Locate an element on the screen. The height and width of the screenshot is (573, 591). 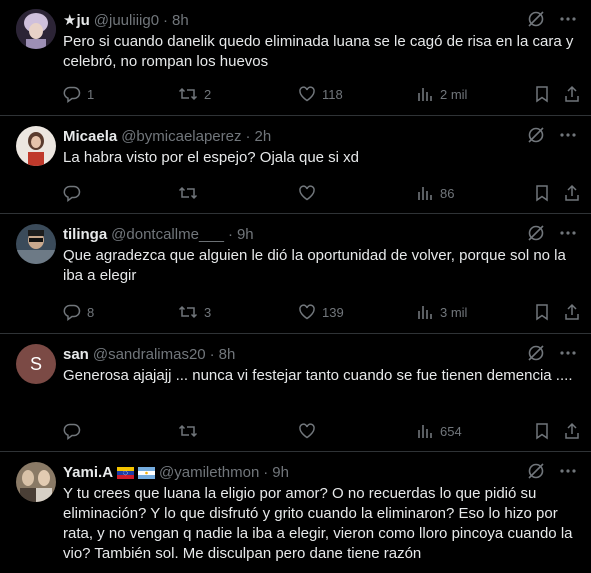
action-bar: 1 2 118 2 mil is located at coordinates (321, 94).